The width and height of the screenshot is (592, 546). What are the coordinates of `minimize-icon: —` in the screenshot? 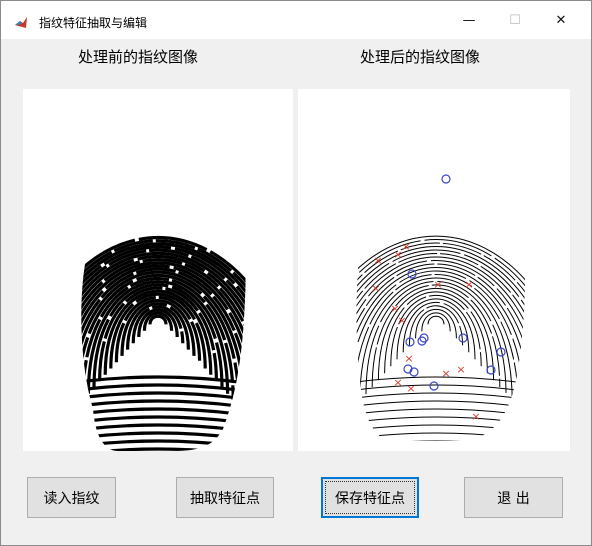 It's located at (469, 20).